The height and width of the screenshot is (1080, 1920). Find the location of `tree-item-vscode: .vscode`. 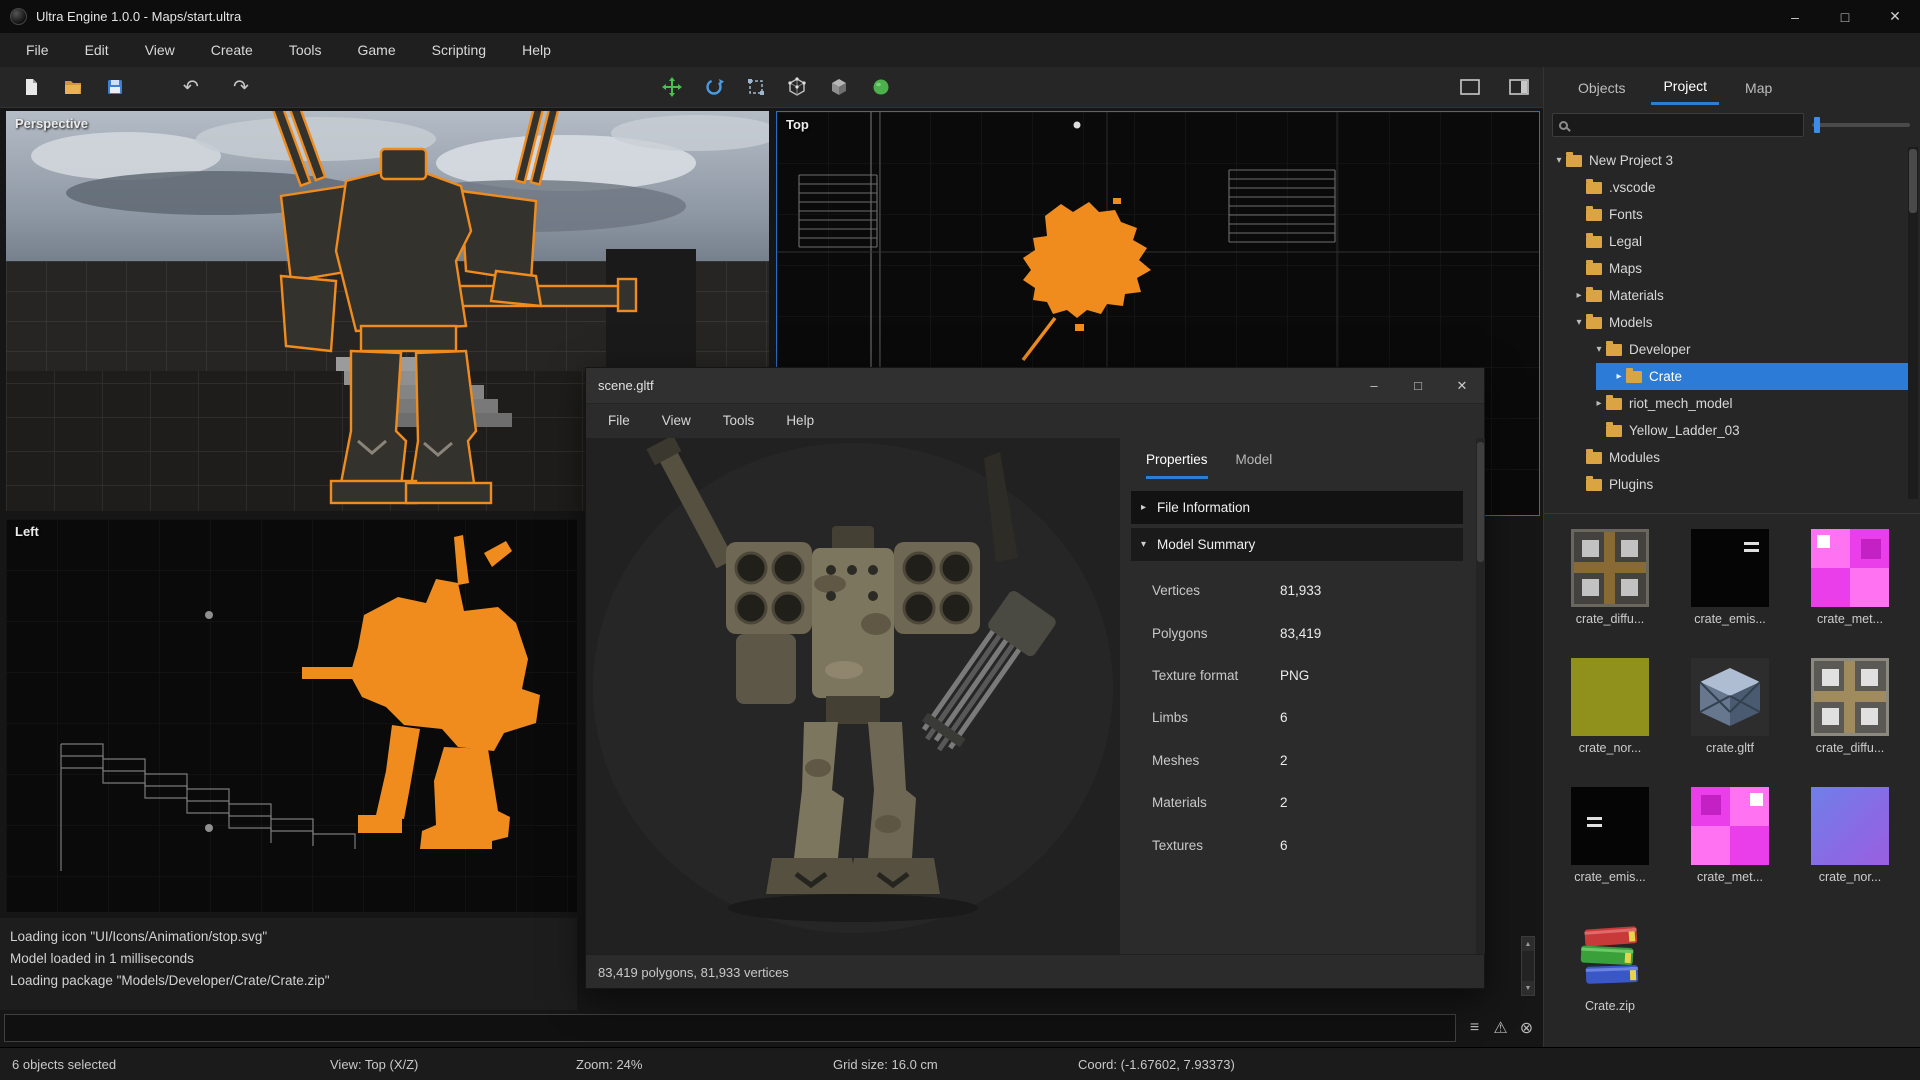

tree-item-vscode: .vscode is located at coordinates (1726, 187).